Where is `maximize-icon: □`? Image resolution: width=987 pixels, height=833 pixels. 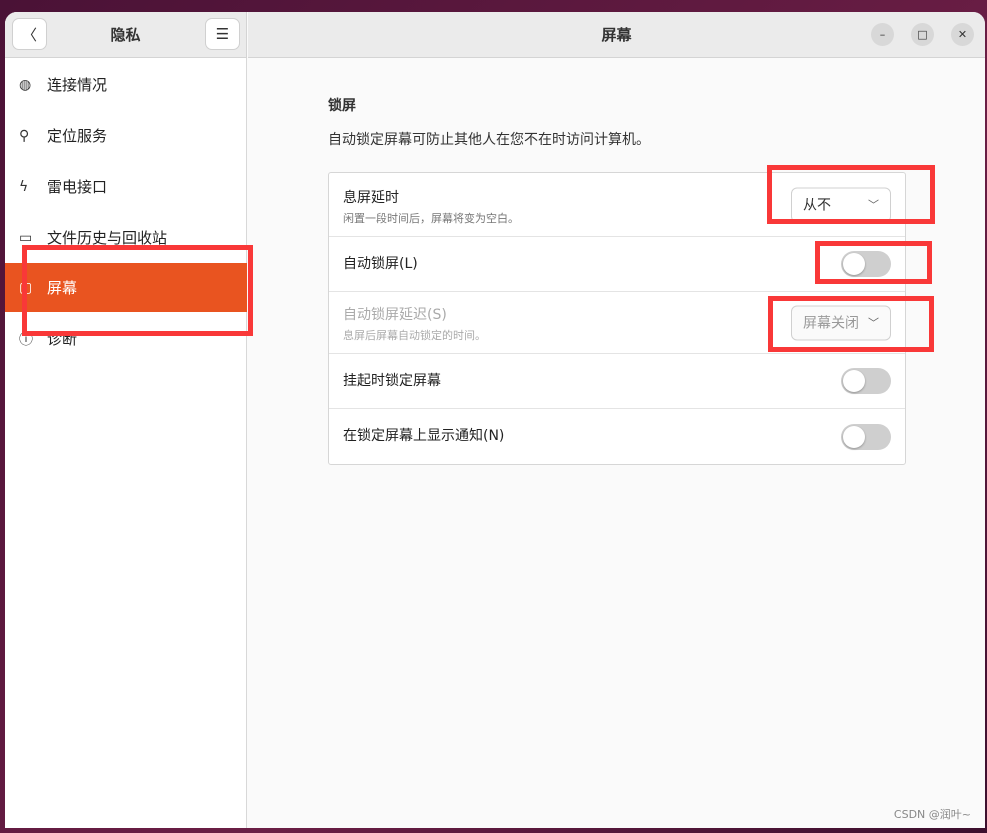 maximize-icon: □ is located at coordinates (922, 34).